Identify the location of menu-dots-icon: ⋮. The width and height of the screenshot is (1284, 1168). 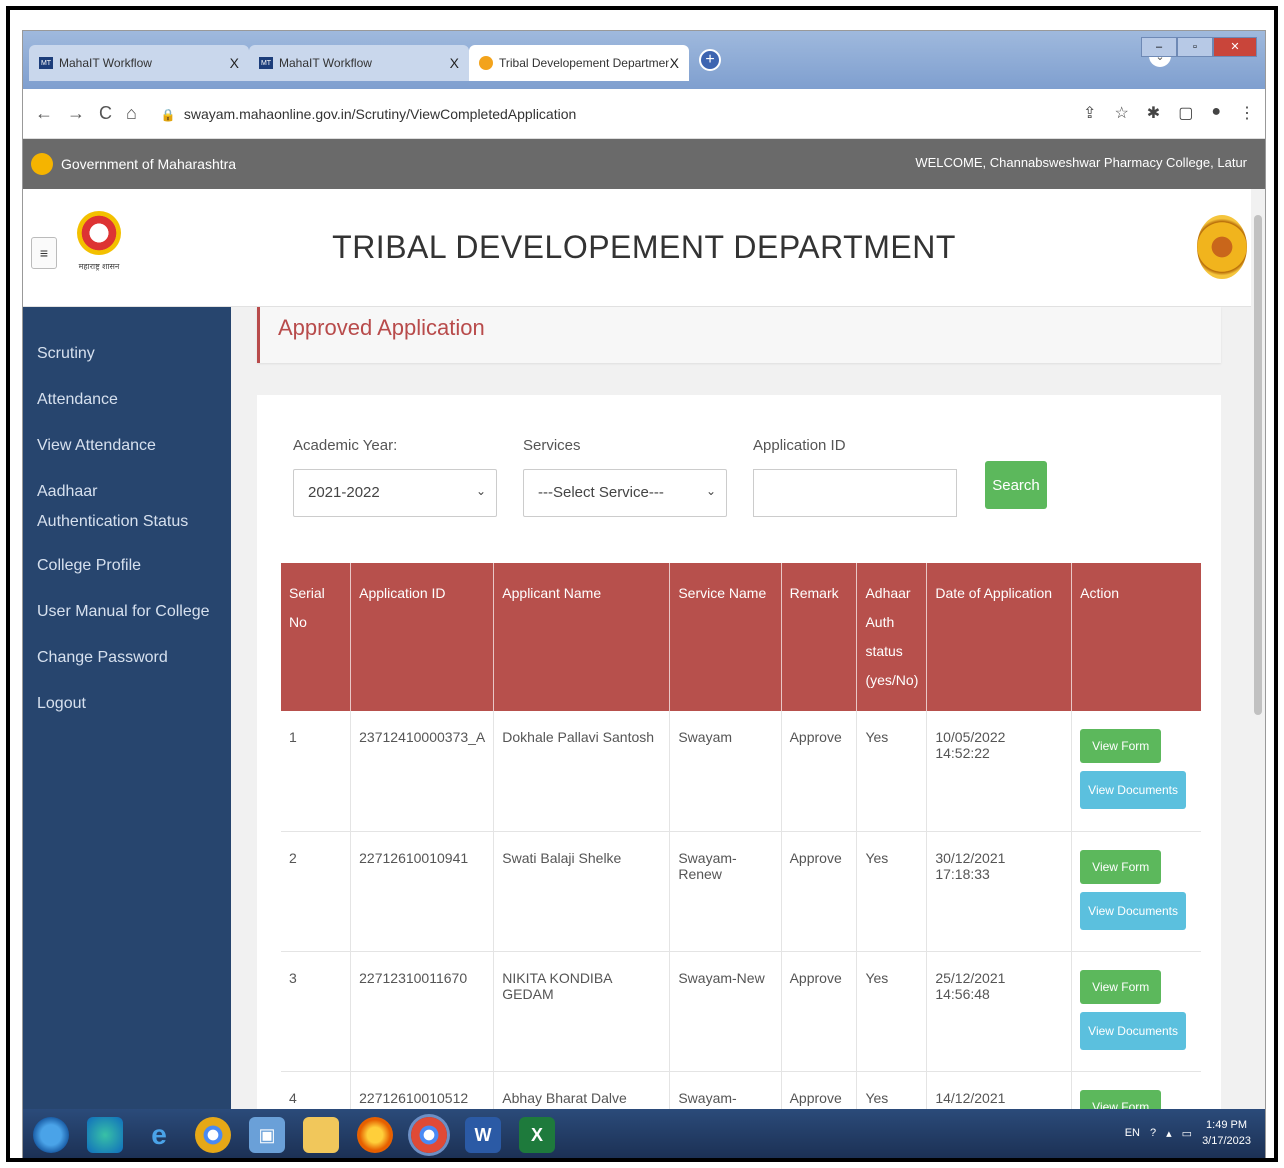
(1247, 113).